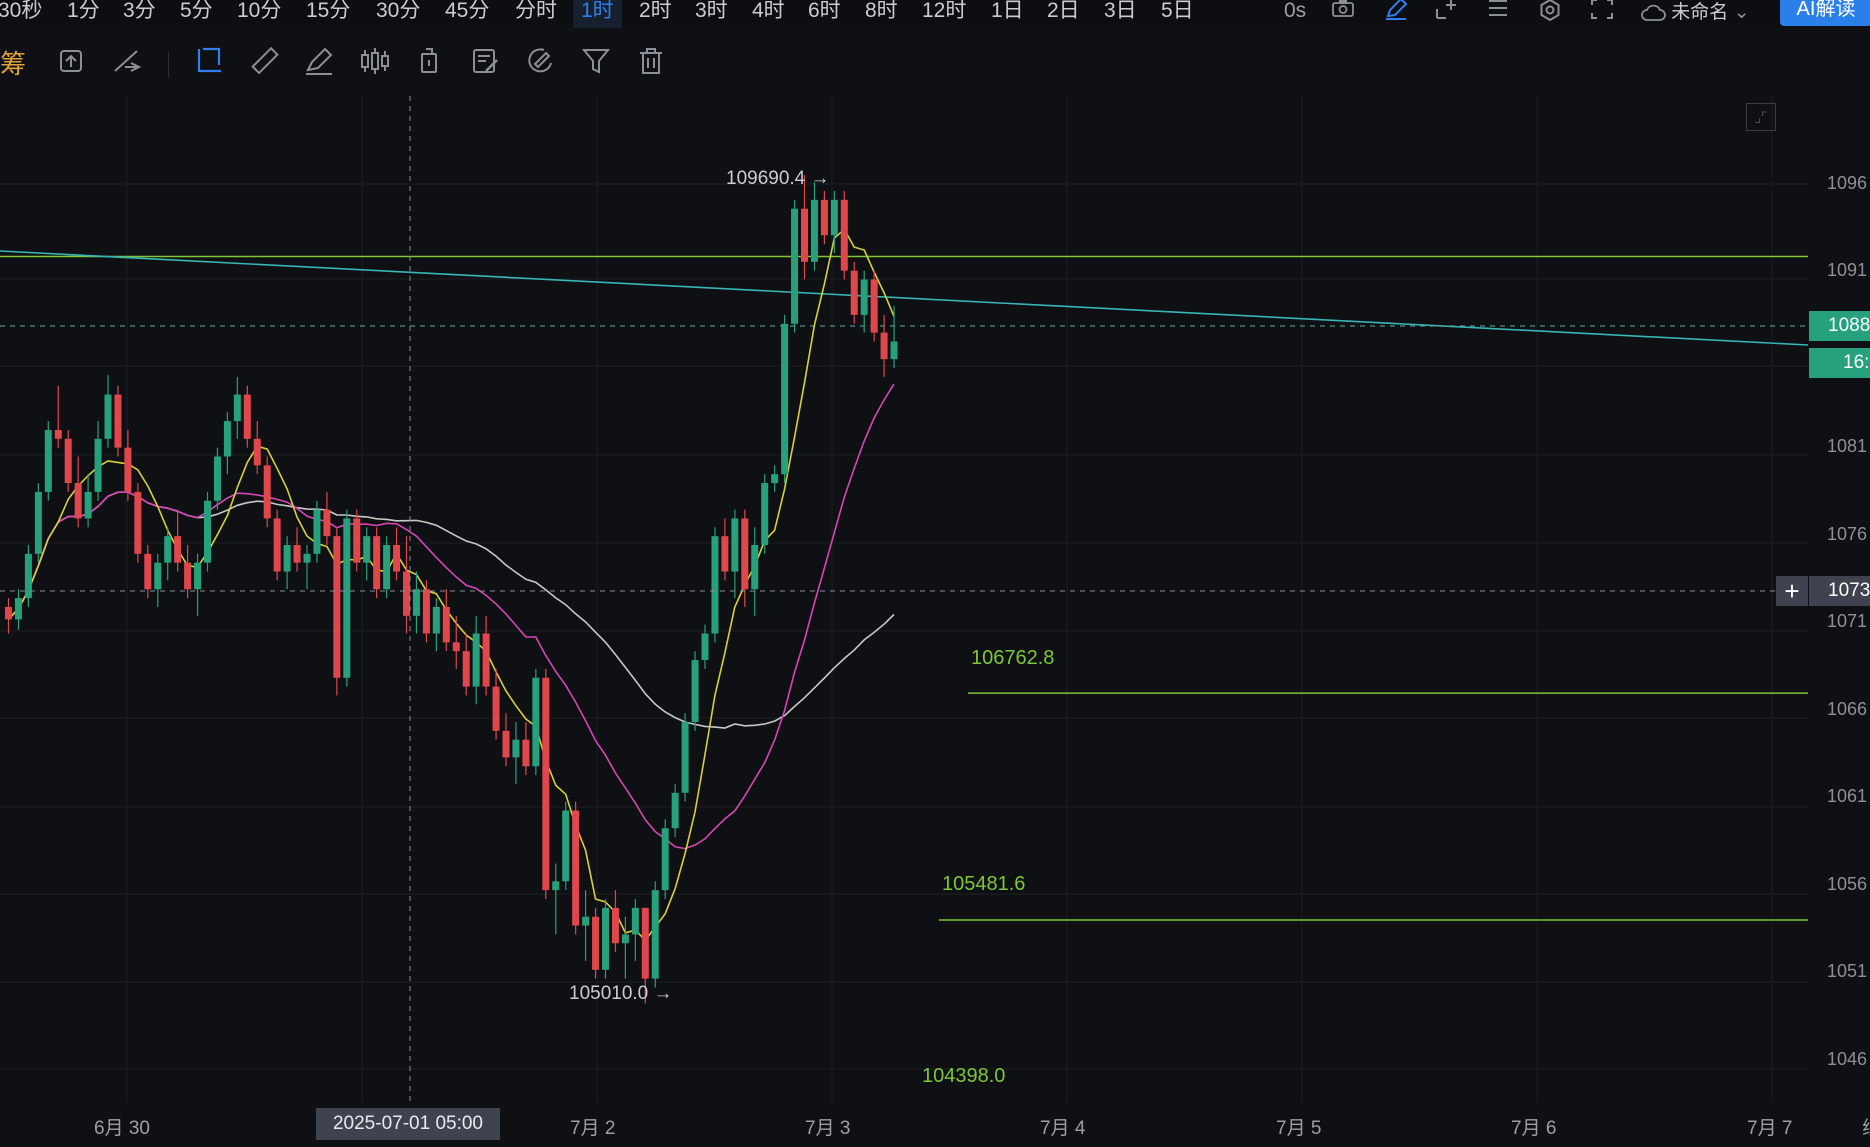  I want to click on timeframe-3d: 3日, so click(1120, 14).